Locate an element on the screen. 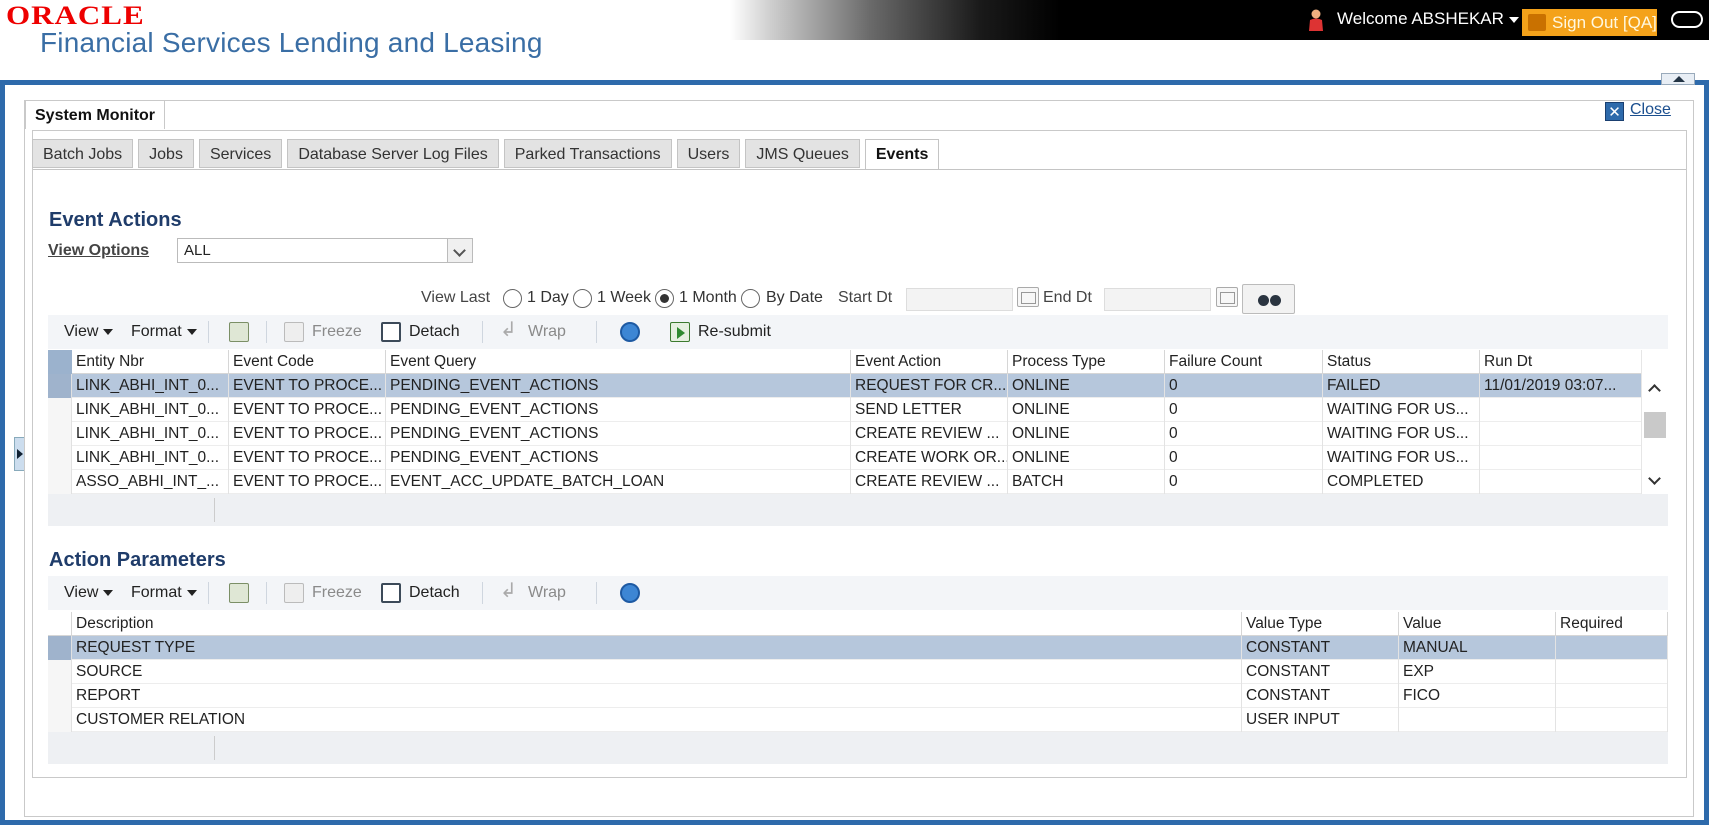 The width and height of the screenshot is (1709, 825). tab-services: Services is located at coordinates (240, 153).